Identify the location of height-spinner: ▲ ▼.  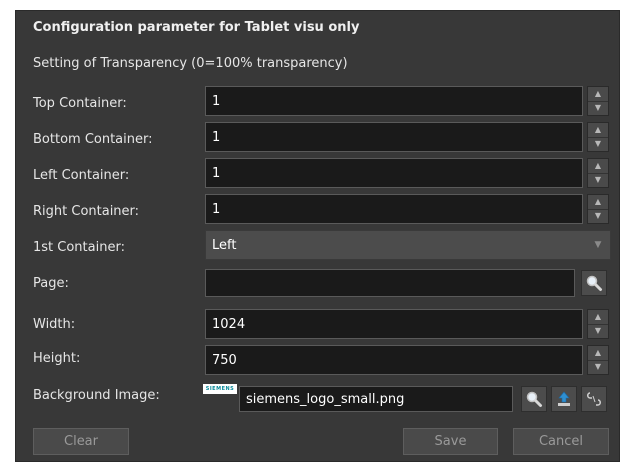
(598, 360).